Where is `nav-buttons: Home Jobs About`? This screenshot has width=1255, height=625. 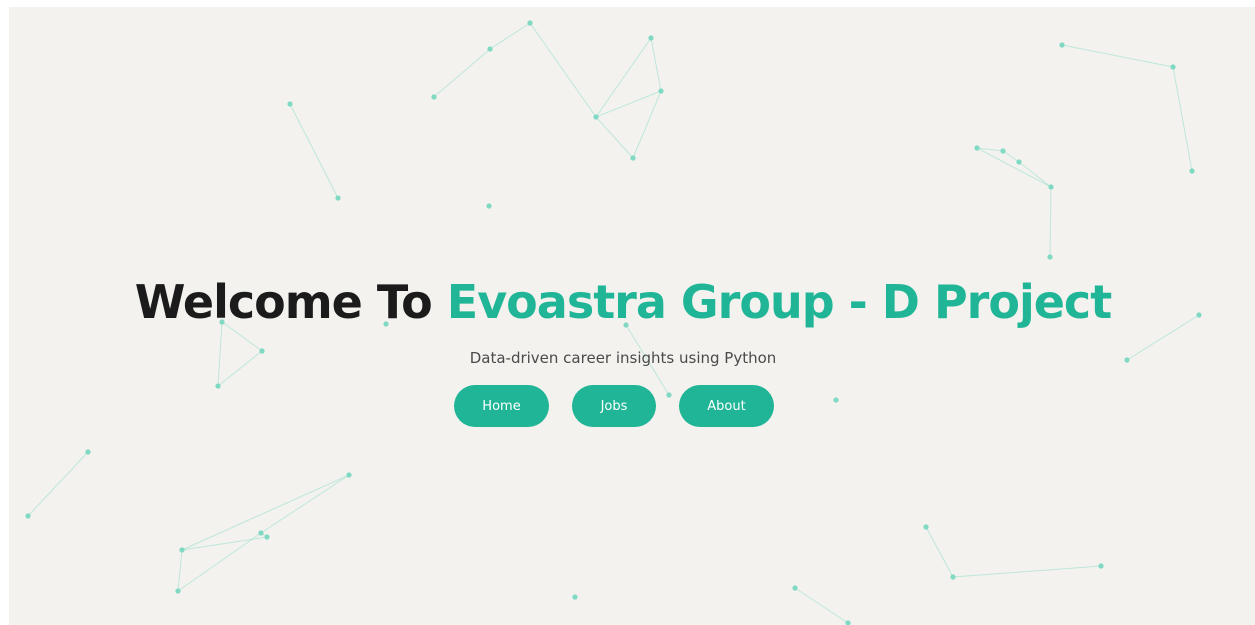 nav-buttons: Home Jobs About is located at coordinates (614, 406).